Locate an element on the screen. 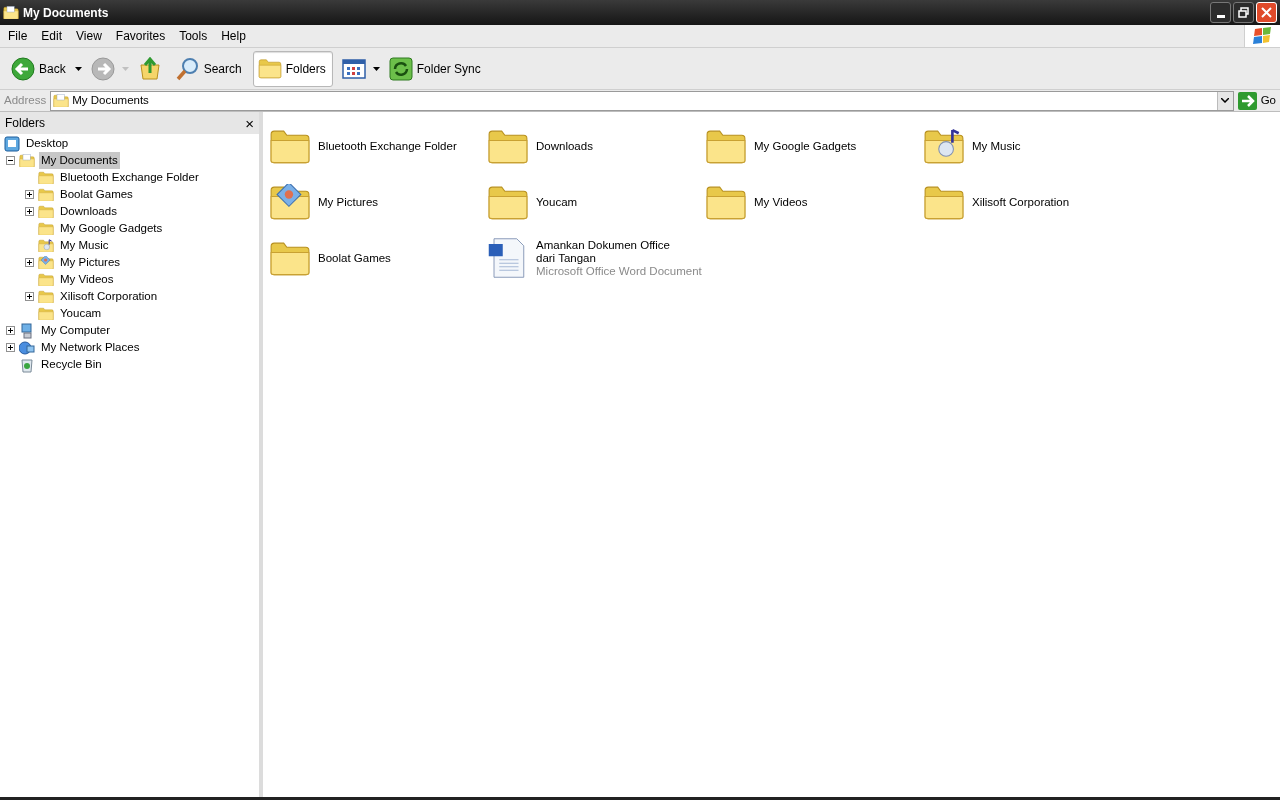  close-button is located at coordinates (1266, 12).